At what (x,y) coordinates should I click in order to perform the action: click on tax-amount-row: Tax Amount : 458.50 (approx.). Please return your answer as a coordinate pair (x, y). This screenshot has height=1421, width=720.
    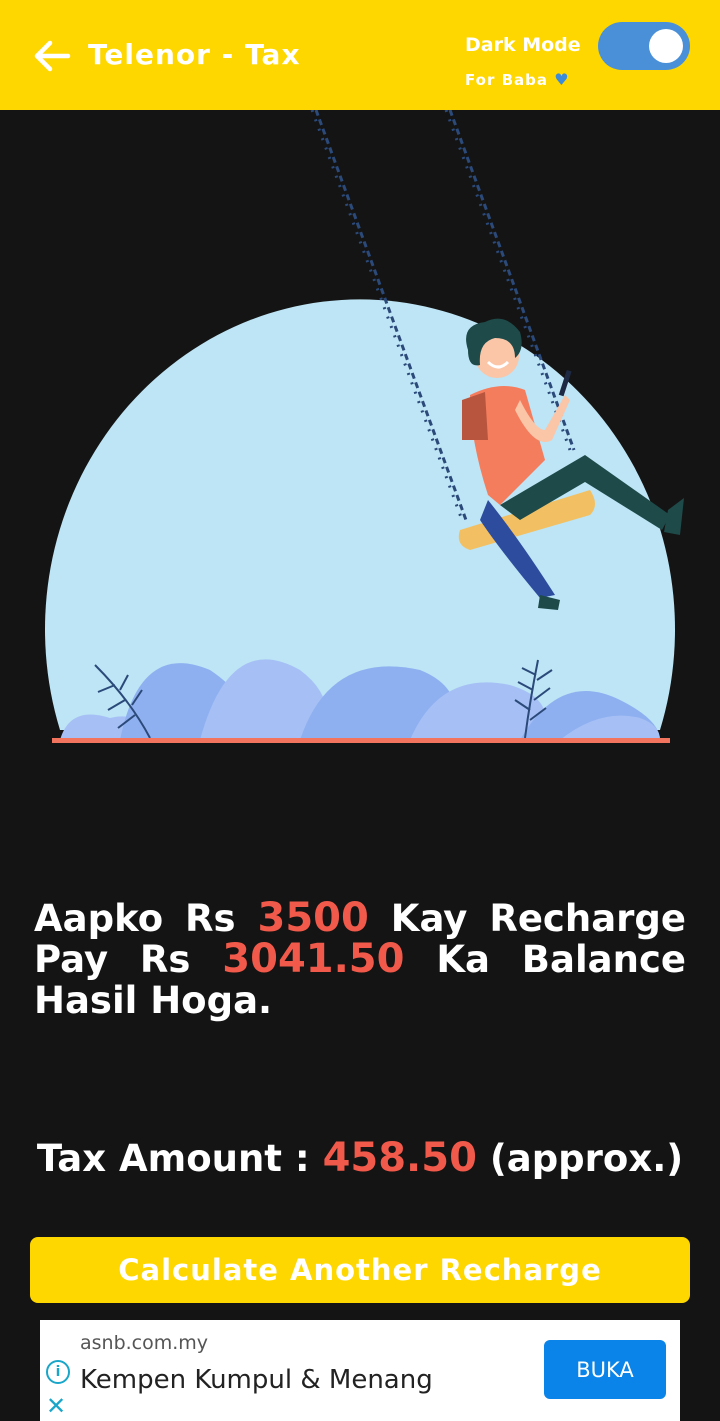
    Looking at the image, I should click on (360, 1158).